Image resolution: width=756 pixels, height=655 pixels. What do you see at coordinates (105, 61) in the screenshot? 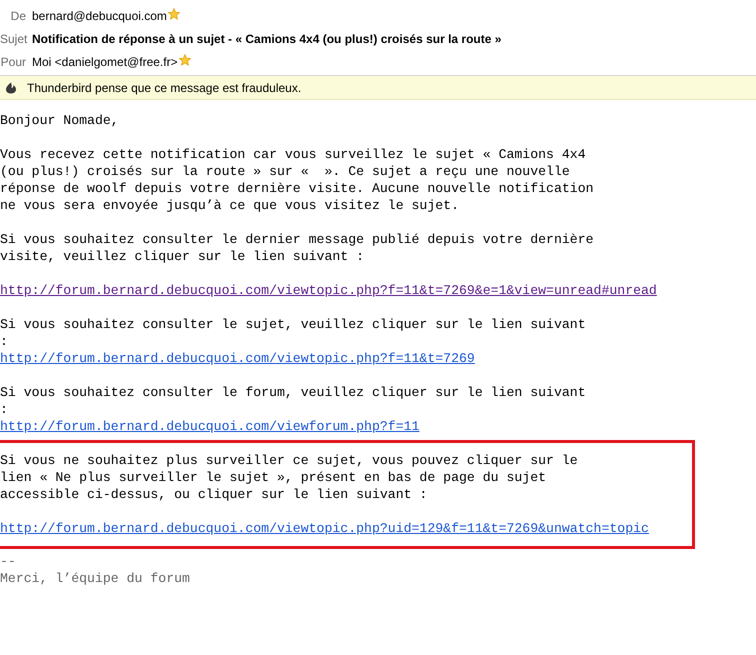
I see `header-value: Moi <danielgomet@free.fr>` at bounding box center [105, 61].